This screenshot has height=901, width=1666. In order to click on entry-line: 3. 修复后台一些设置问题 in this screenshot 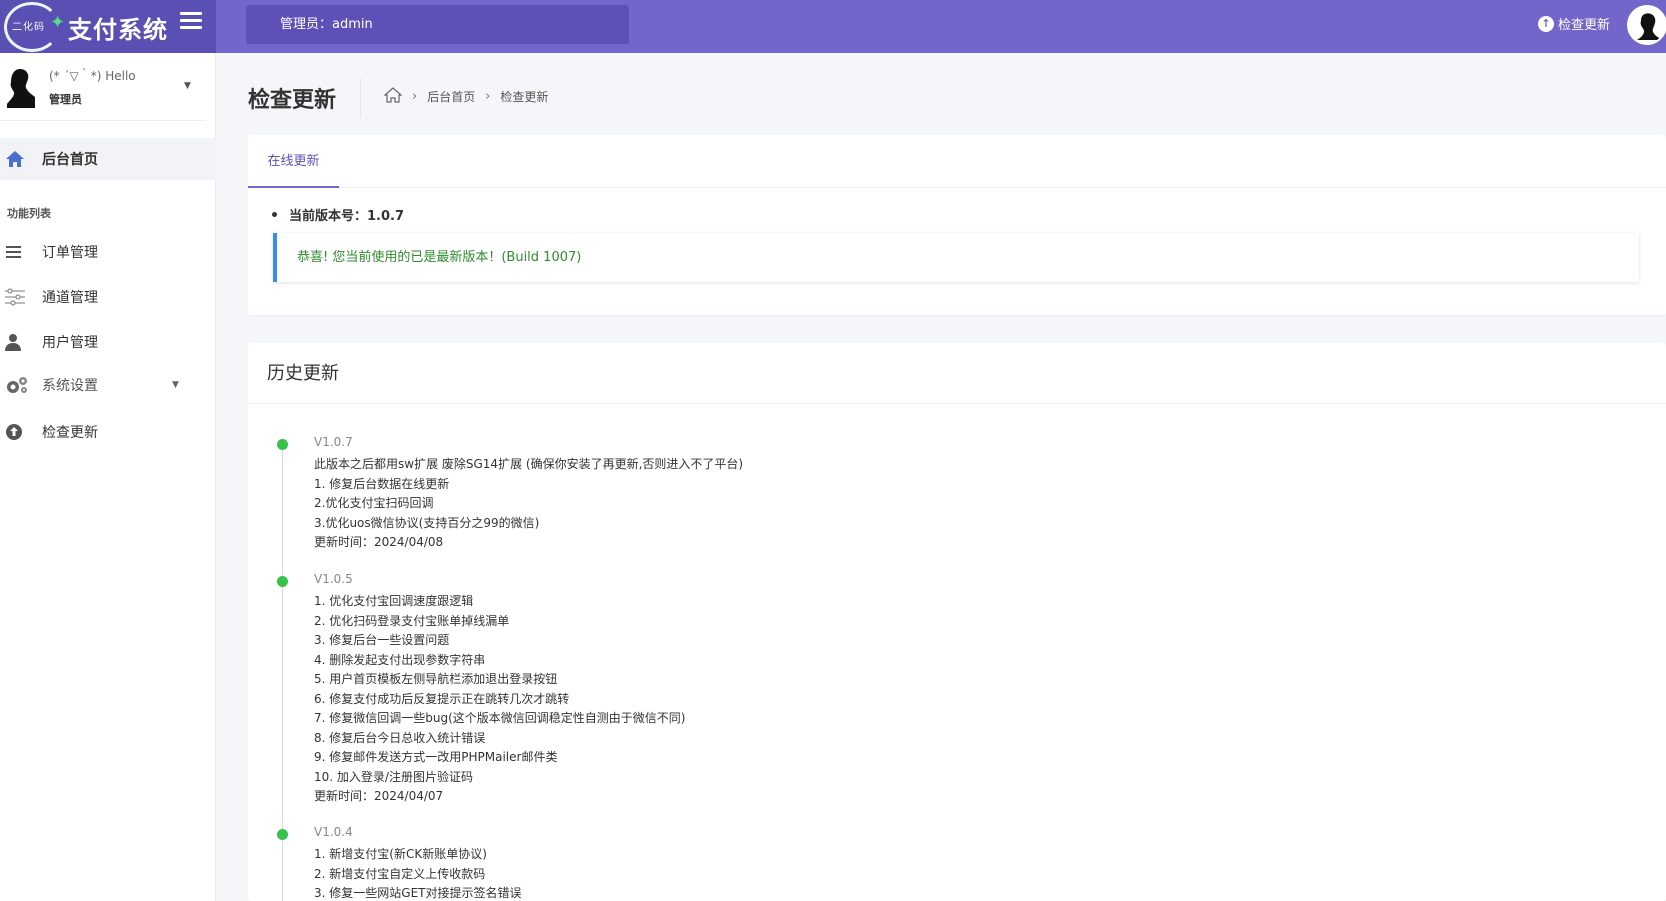, I will do `click(382, 640)`.